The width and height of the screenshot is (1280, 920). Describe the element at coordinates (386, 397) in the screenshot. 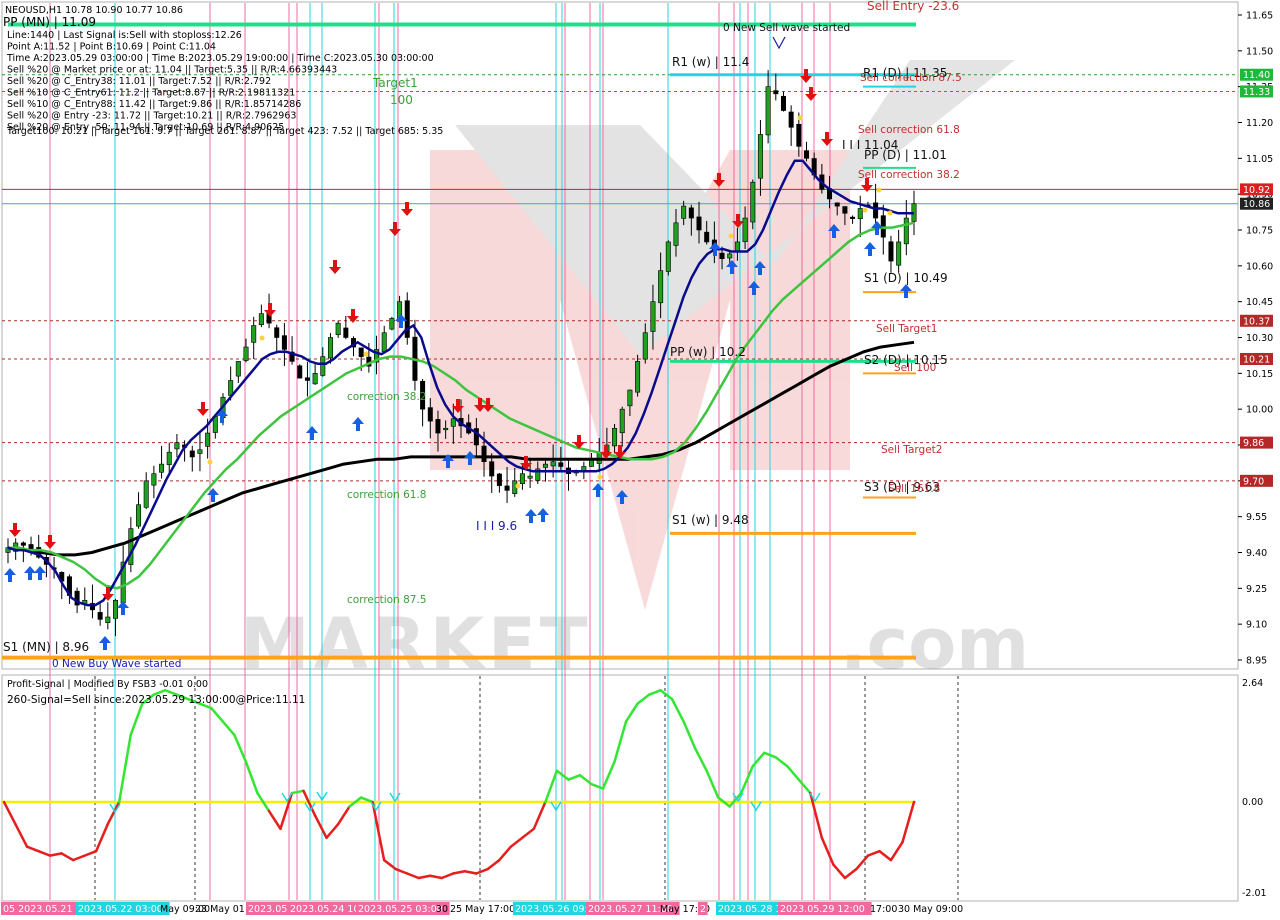

I see `correction-382-label: correction 38.2` at that location.